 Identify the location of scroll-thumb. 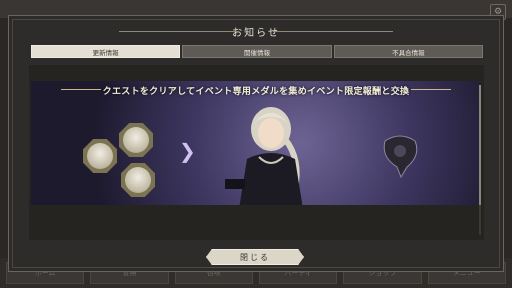
(480, 145).